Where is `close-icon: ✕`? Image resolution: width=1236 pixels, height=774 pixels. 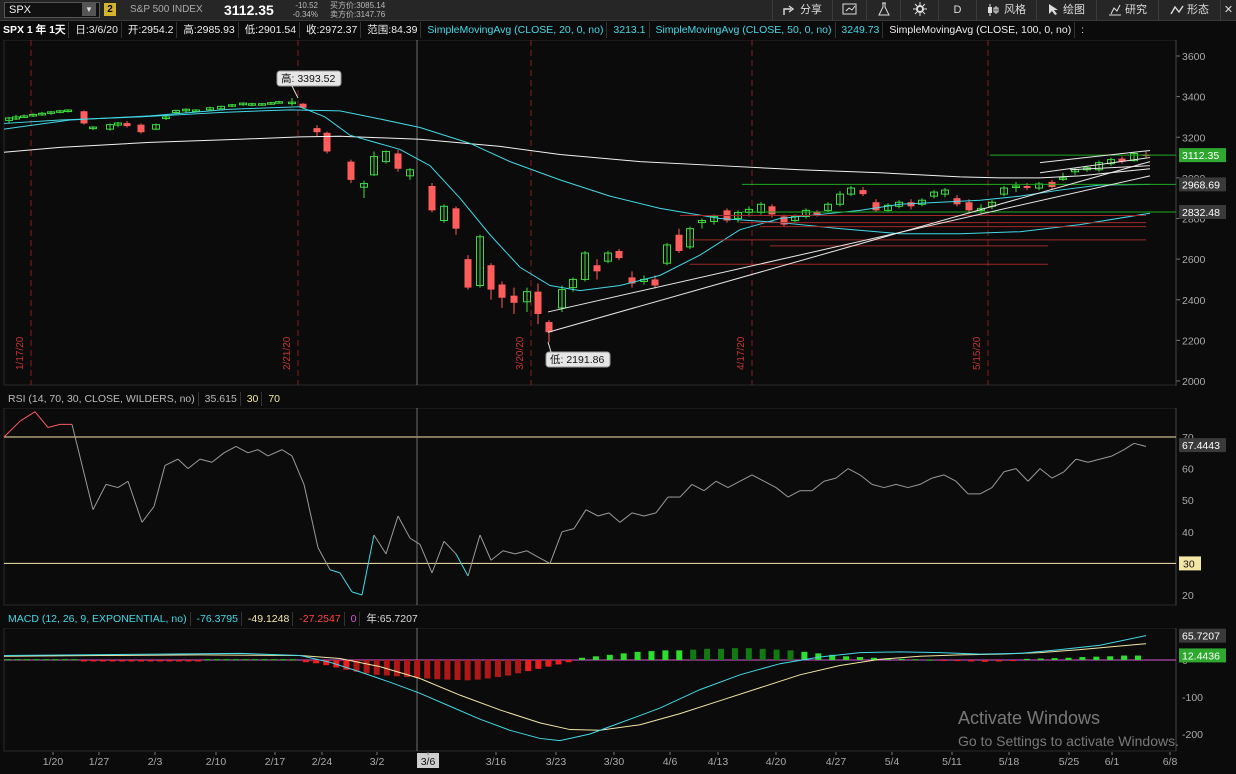 close-icon: ✕ is located at coordinates (1228, 10).